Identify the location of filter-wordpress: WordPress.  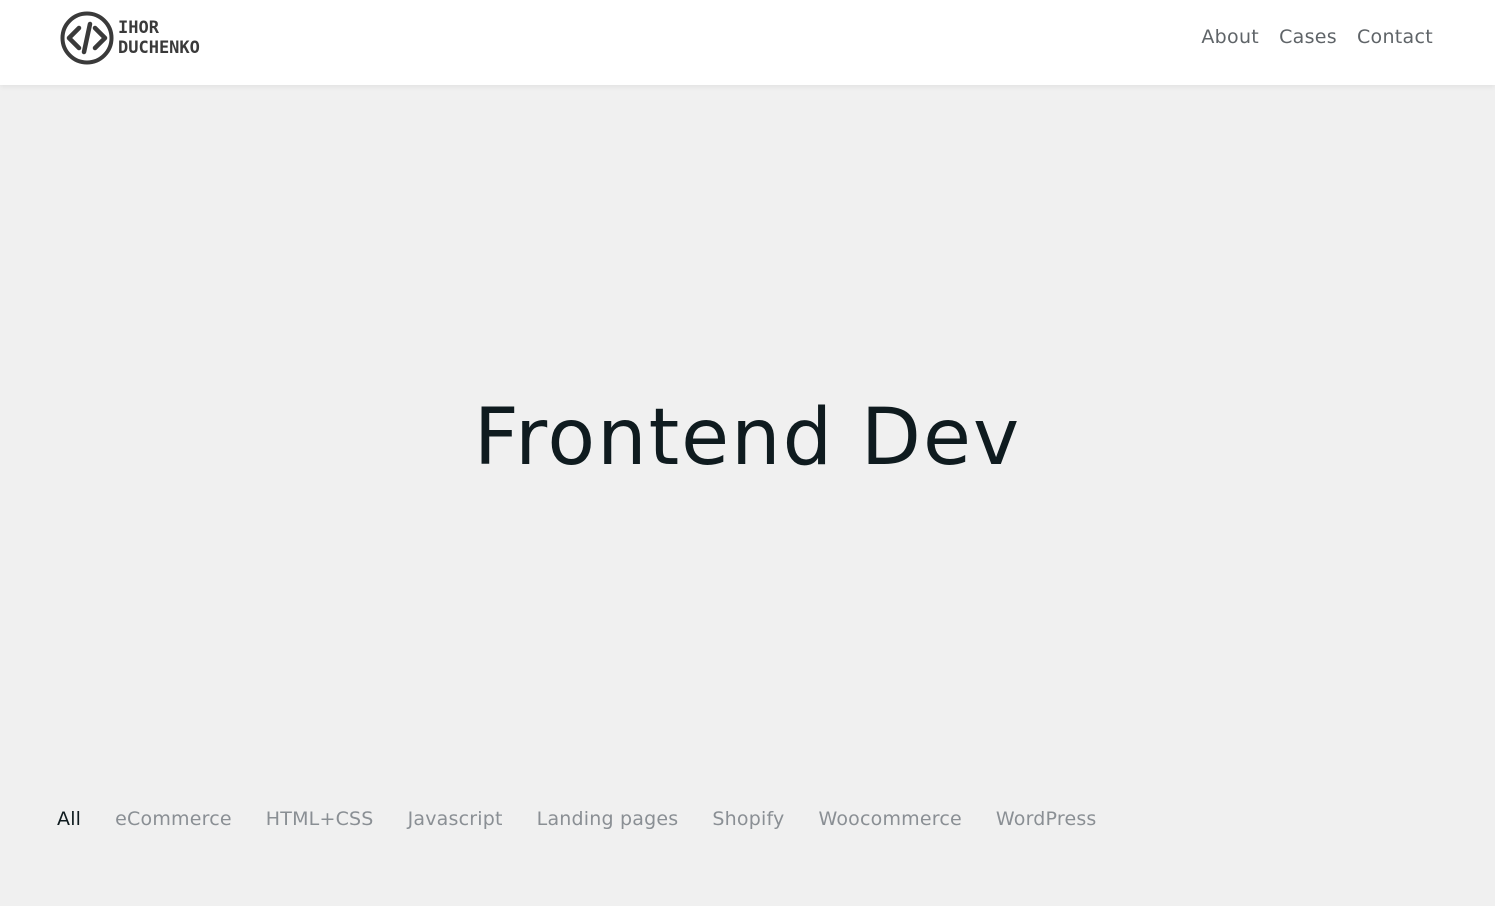
(1046, 819).